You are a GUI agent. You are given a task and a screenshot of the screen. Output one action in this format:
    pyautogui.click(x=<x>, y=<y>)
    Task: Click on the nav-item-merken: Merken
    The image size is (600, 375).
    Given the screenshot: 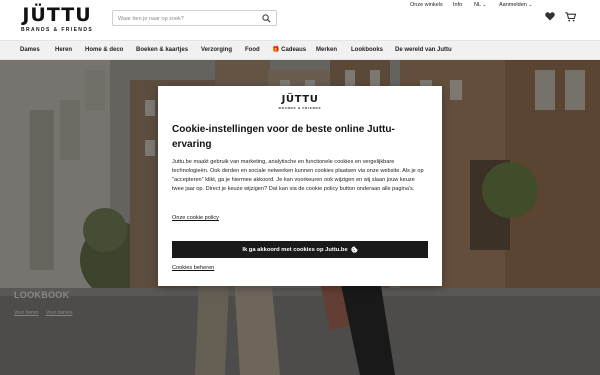 What is the action you would take?
    pyautogui.click(x=326, y=50)
    